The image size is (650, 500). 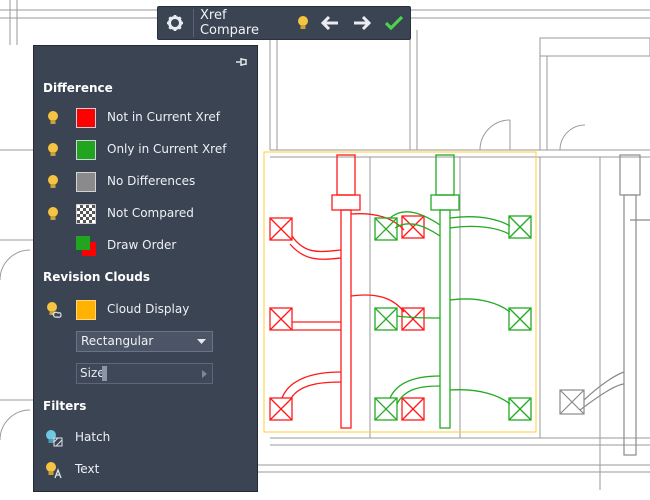 I want to click on color-swatch-cloud, so click(x=86, y=310).